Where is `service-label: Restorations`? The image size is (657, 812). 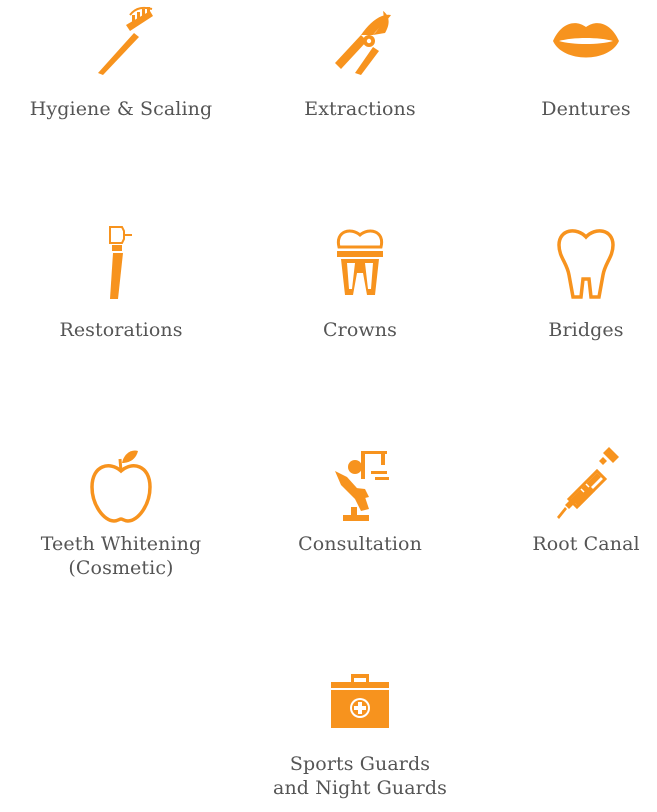
service-label: Restorations is located at coordinates (121, 330).